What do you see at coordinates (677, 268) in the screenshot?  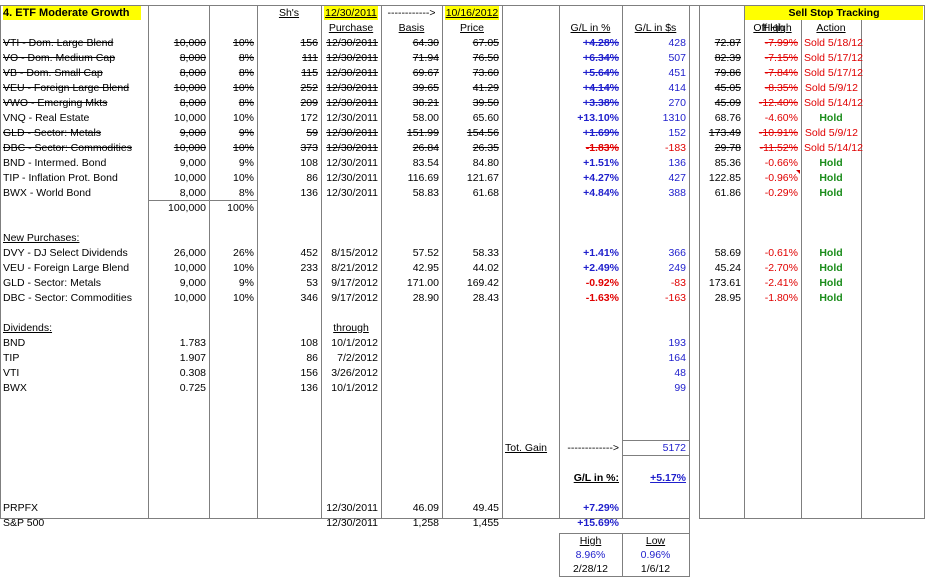 I see `purchase-gl-usd: 249` at bounding box center [677, 268].